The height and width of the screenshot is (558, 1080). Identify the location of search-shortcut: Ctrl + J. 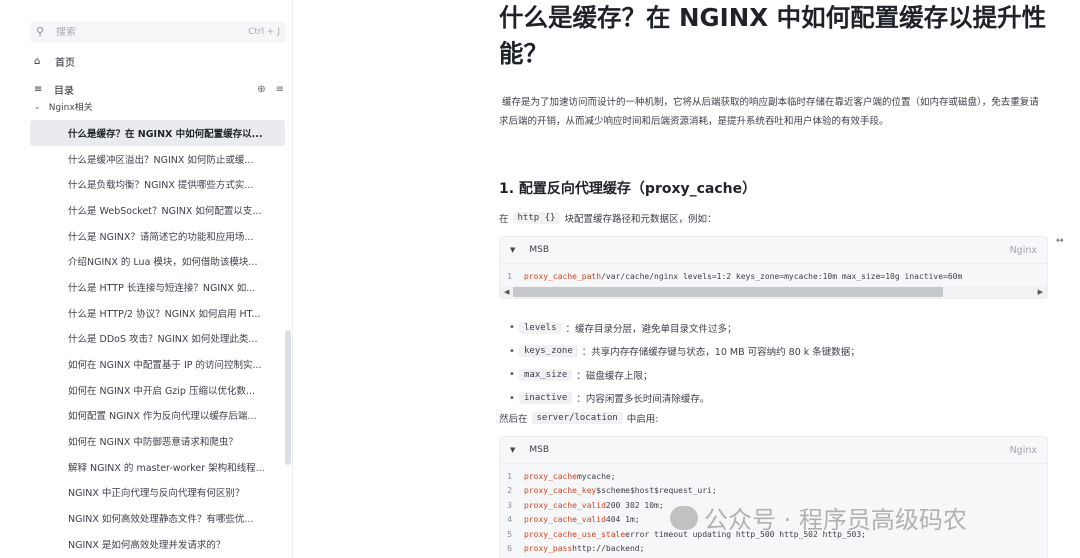
(264, 32).